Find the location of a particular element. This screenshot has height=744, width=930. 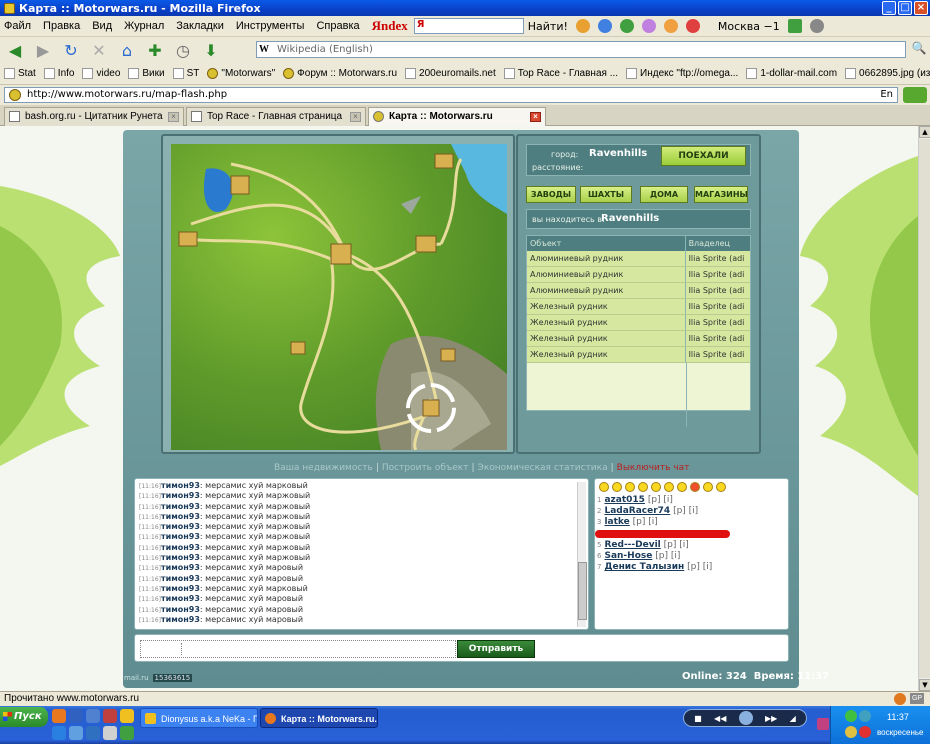

kaspersky-tray-icon is located at coordinates (865, 732).